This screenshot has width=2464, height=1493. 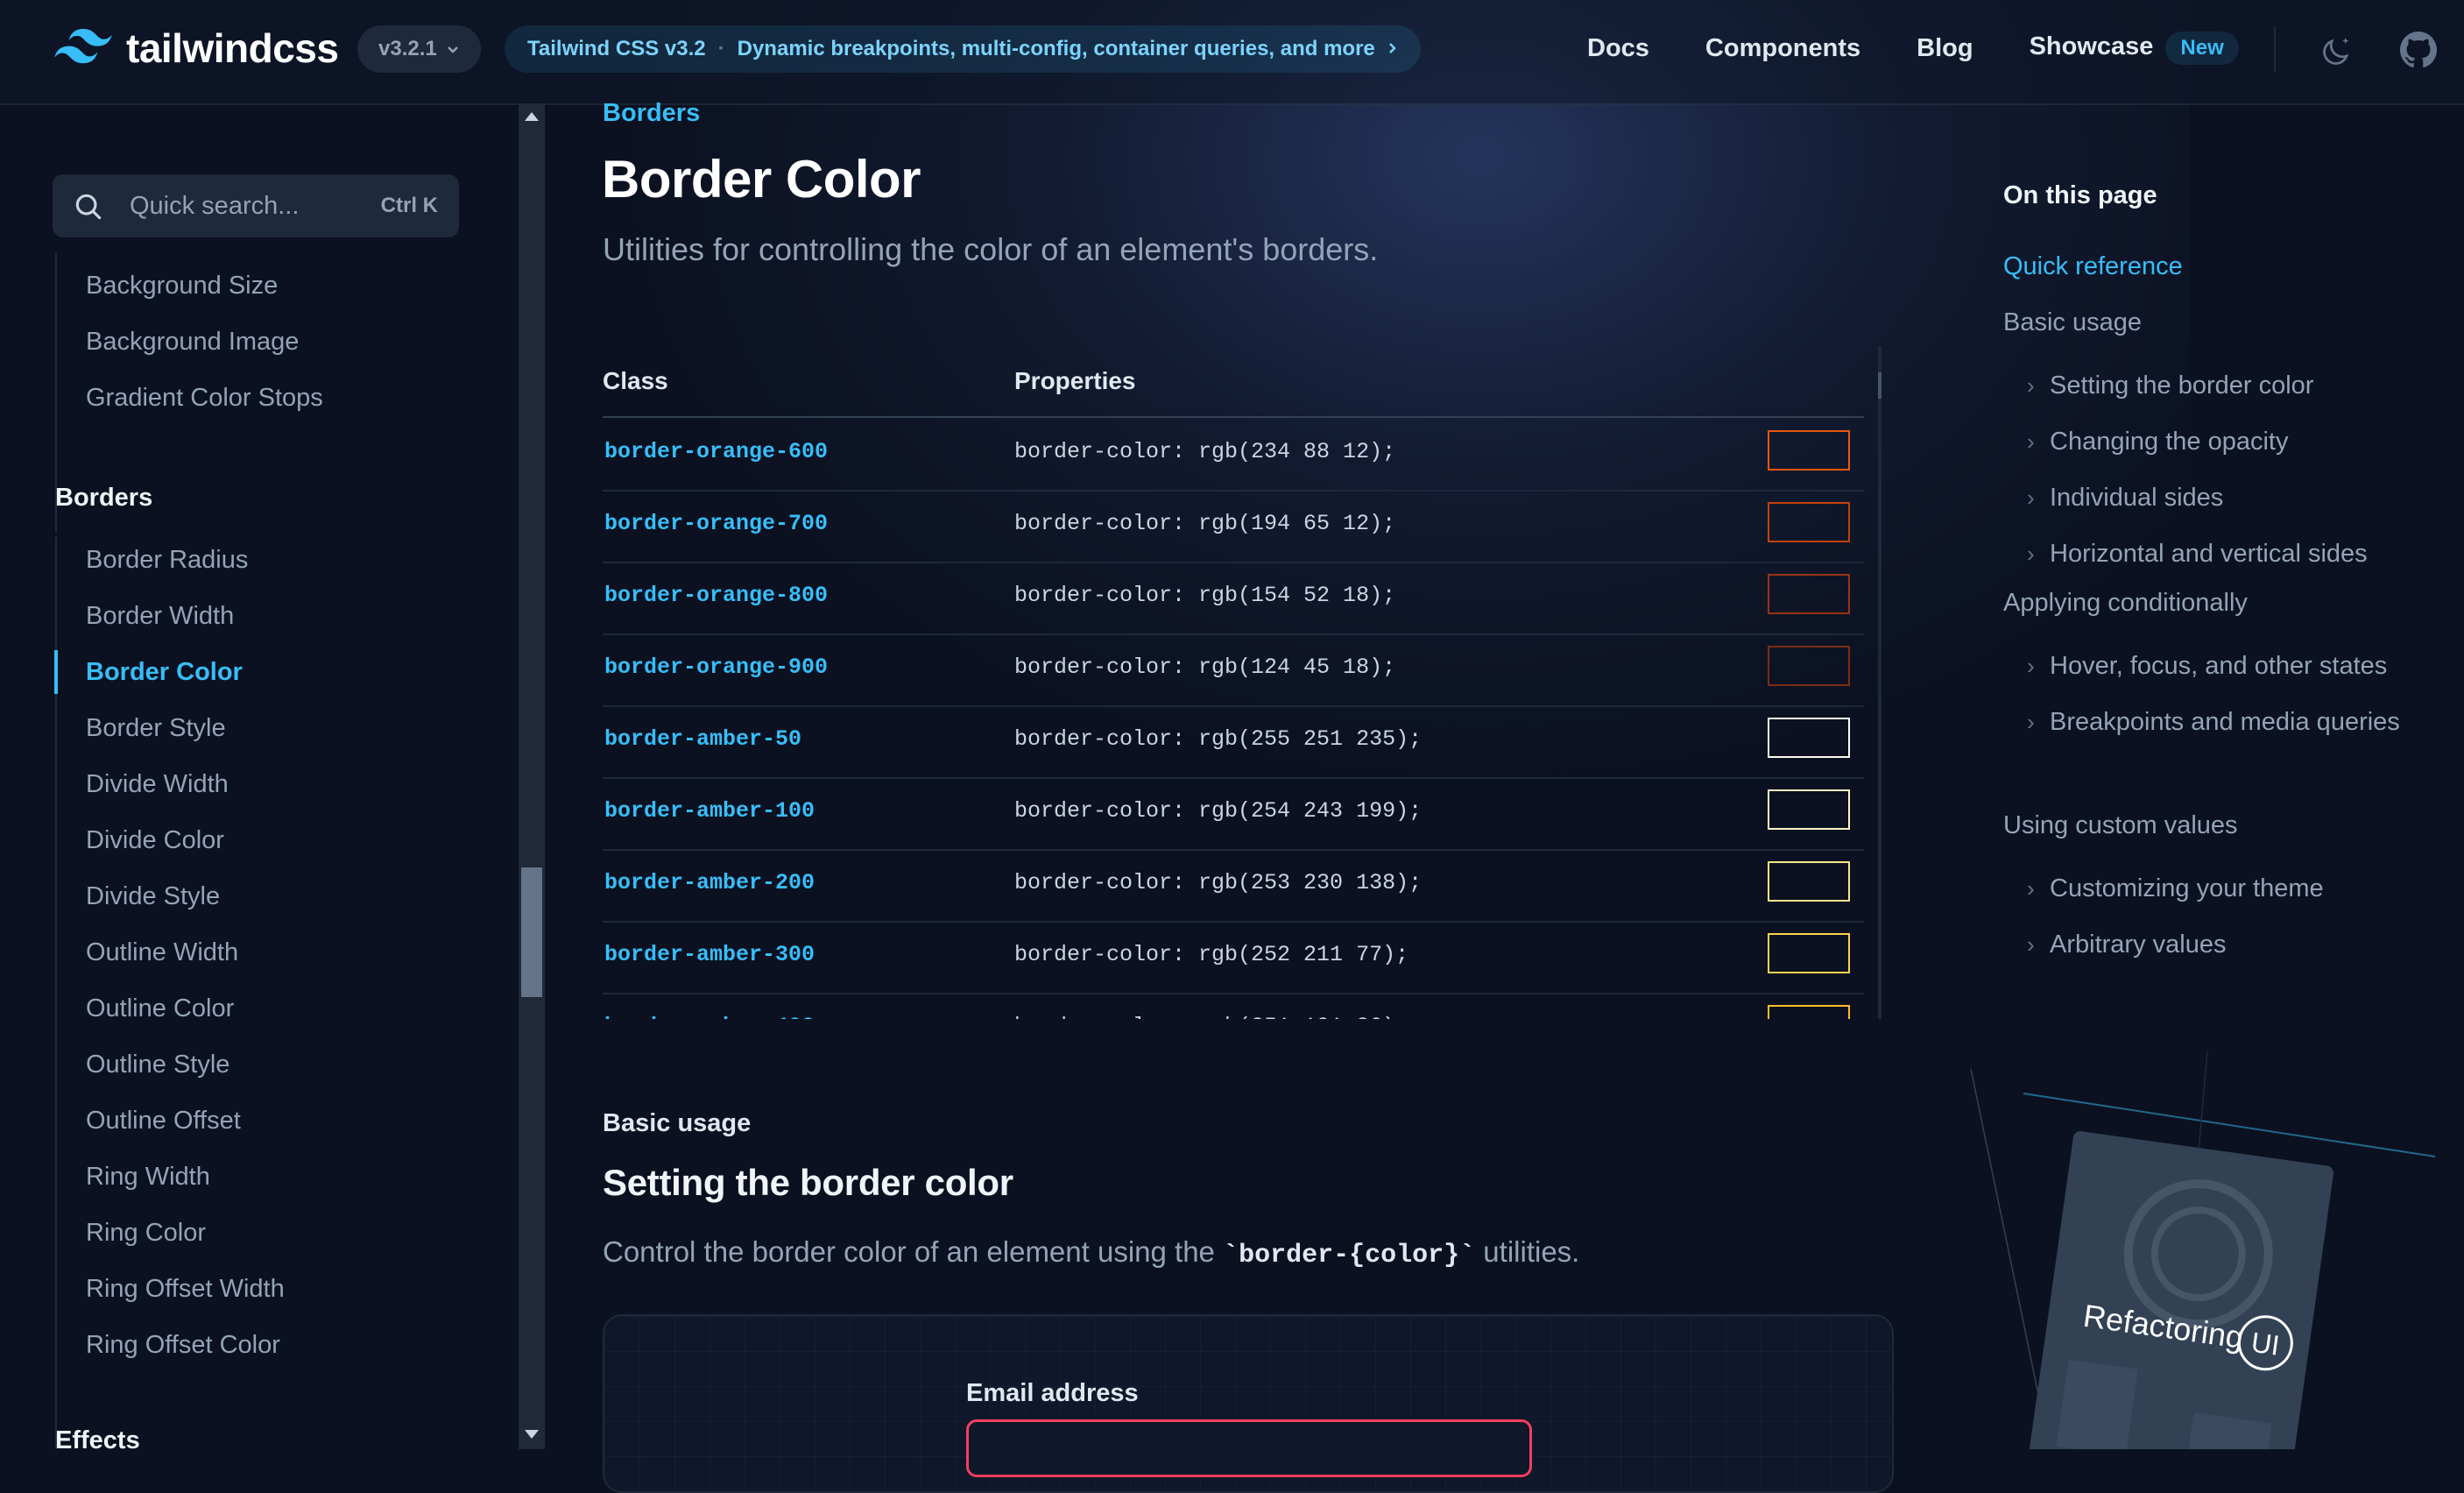 What do you see at coordinates (160, 1008) in the screenshot?
I see `sidebar-item-outline-color: Outline Color` at bounding box center [160, 1008].